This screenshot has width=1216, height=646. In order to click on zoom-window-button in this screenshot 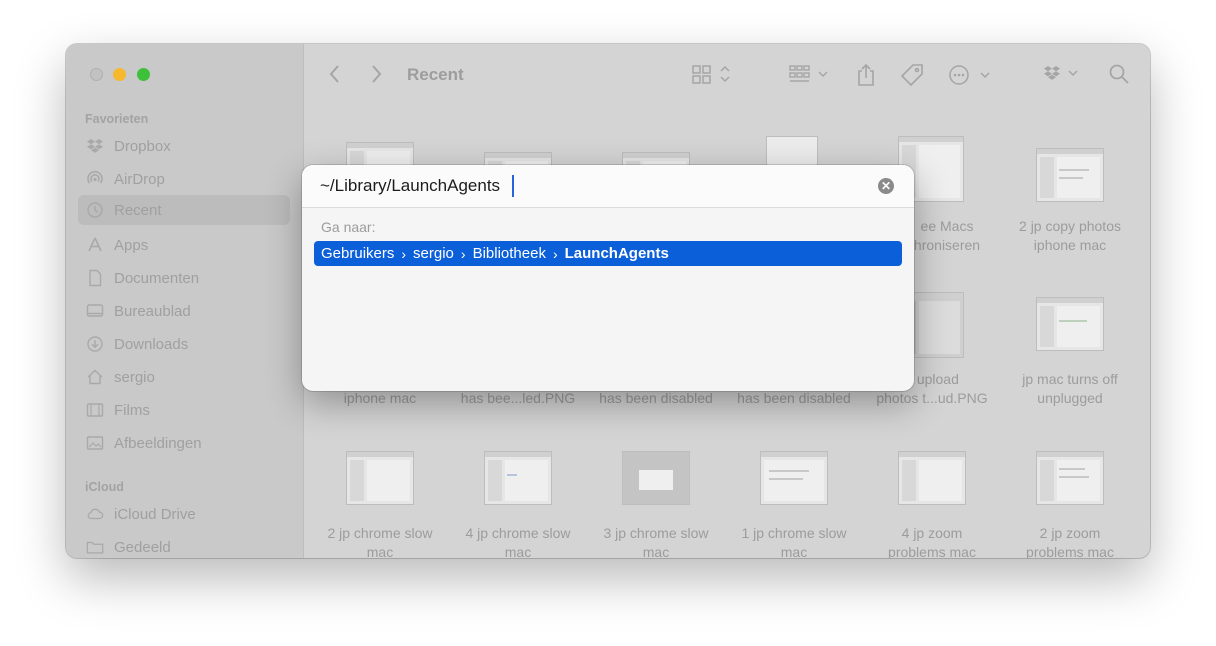, I will do `click(143, 74)`.